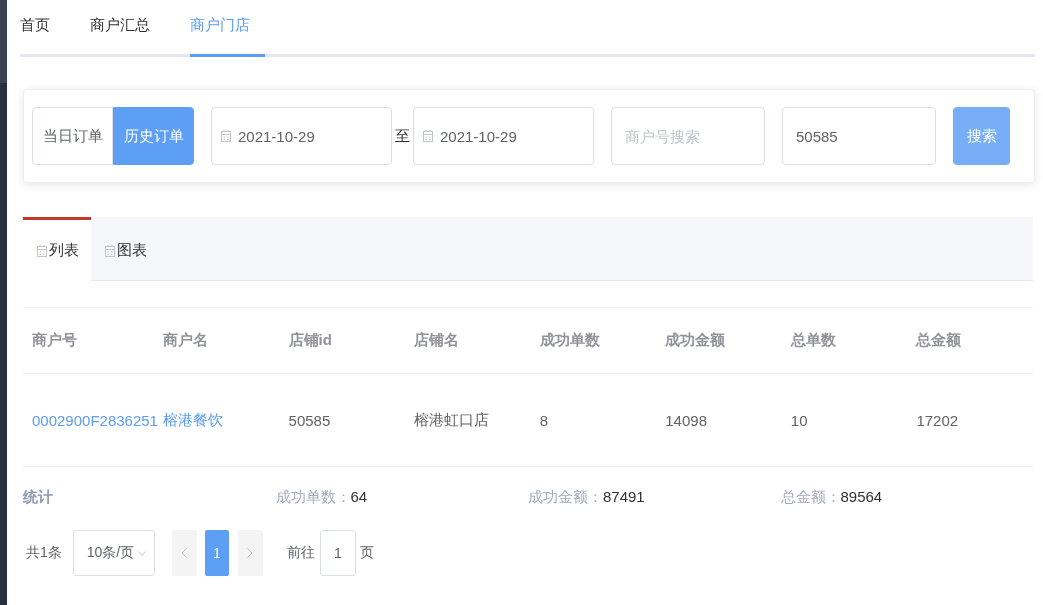 The width and height of the screenshot is (1043, 605). Describe the element at coordinates (544, 420) in the screenshot. I see `table-cell: 8` at that location.